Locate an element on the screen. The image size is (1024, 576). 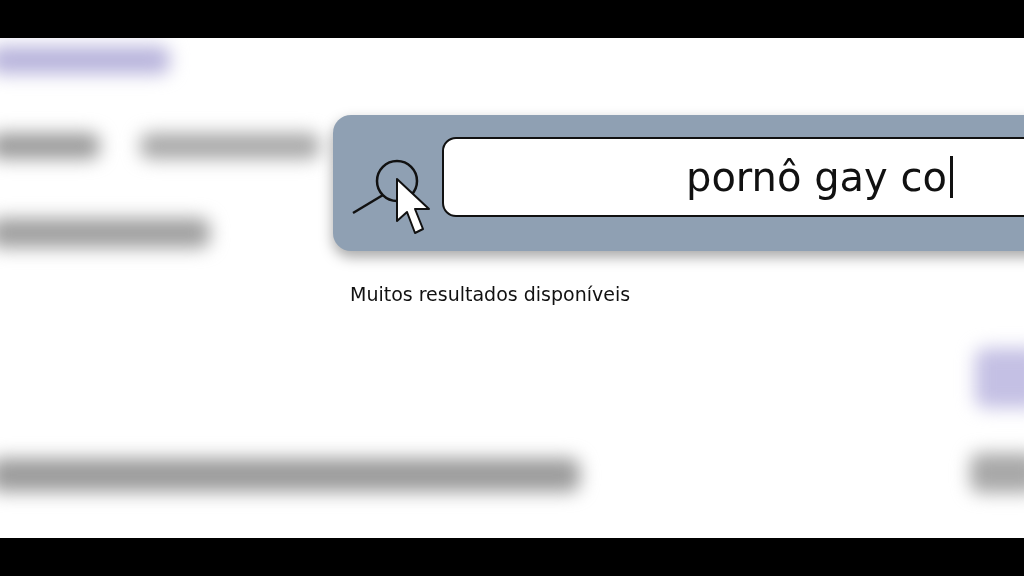
search-field: pornô gay co is located at coordinates (733, 177).